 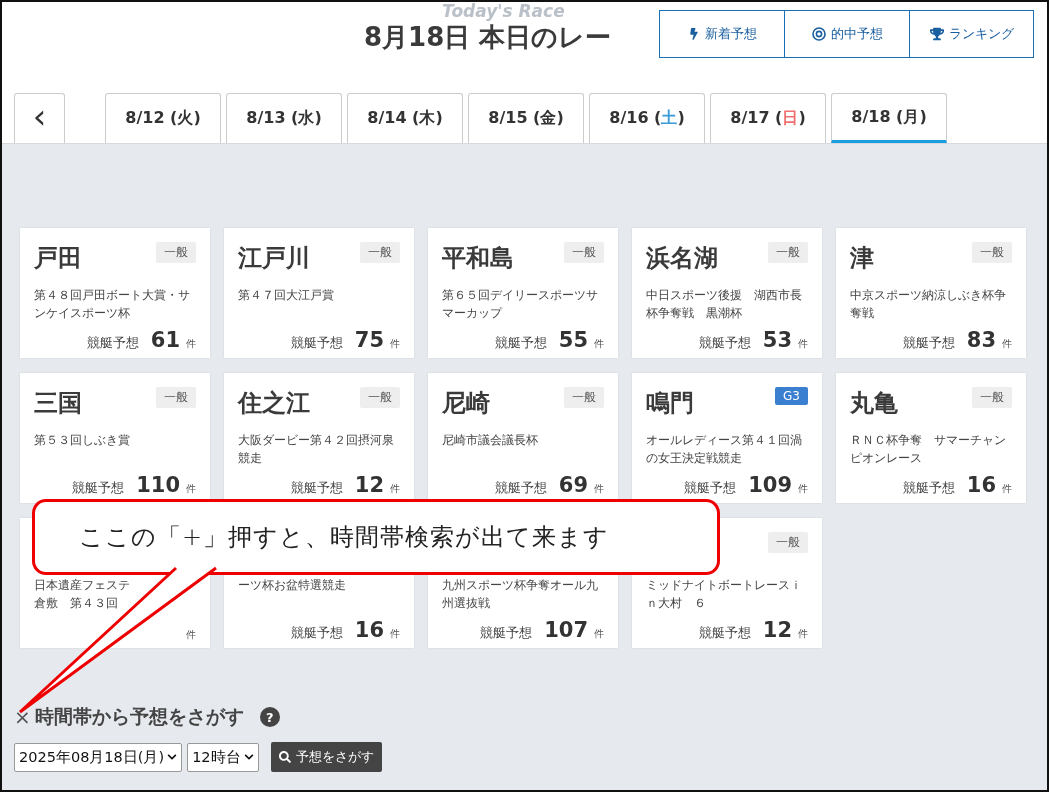 What do you see at coordinates (316, 449) in the screenshot?
I see `race-title: 大阪ダービー第４２回摂河泉 競走` at bounding box center [316, 449].